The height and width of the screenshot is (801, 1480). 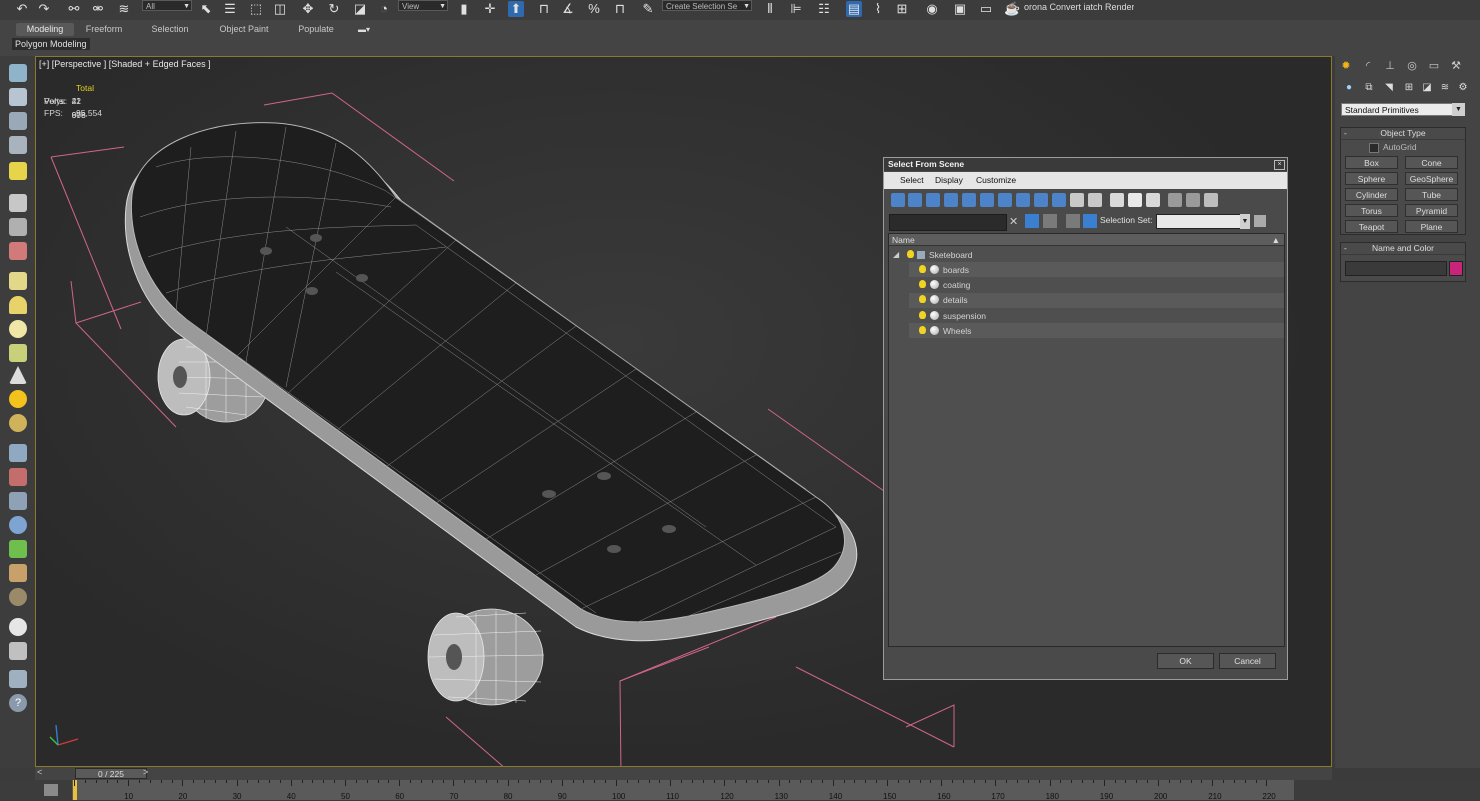 What do you see at coordinates (334, 9) in the screenshot?
I see `rotate-icon: ↻` at bounding box center [334, 9].